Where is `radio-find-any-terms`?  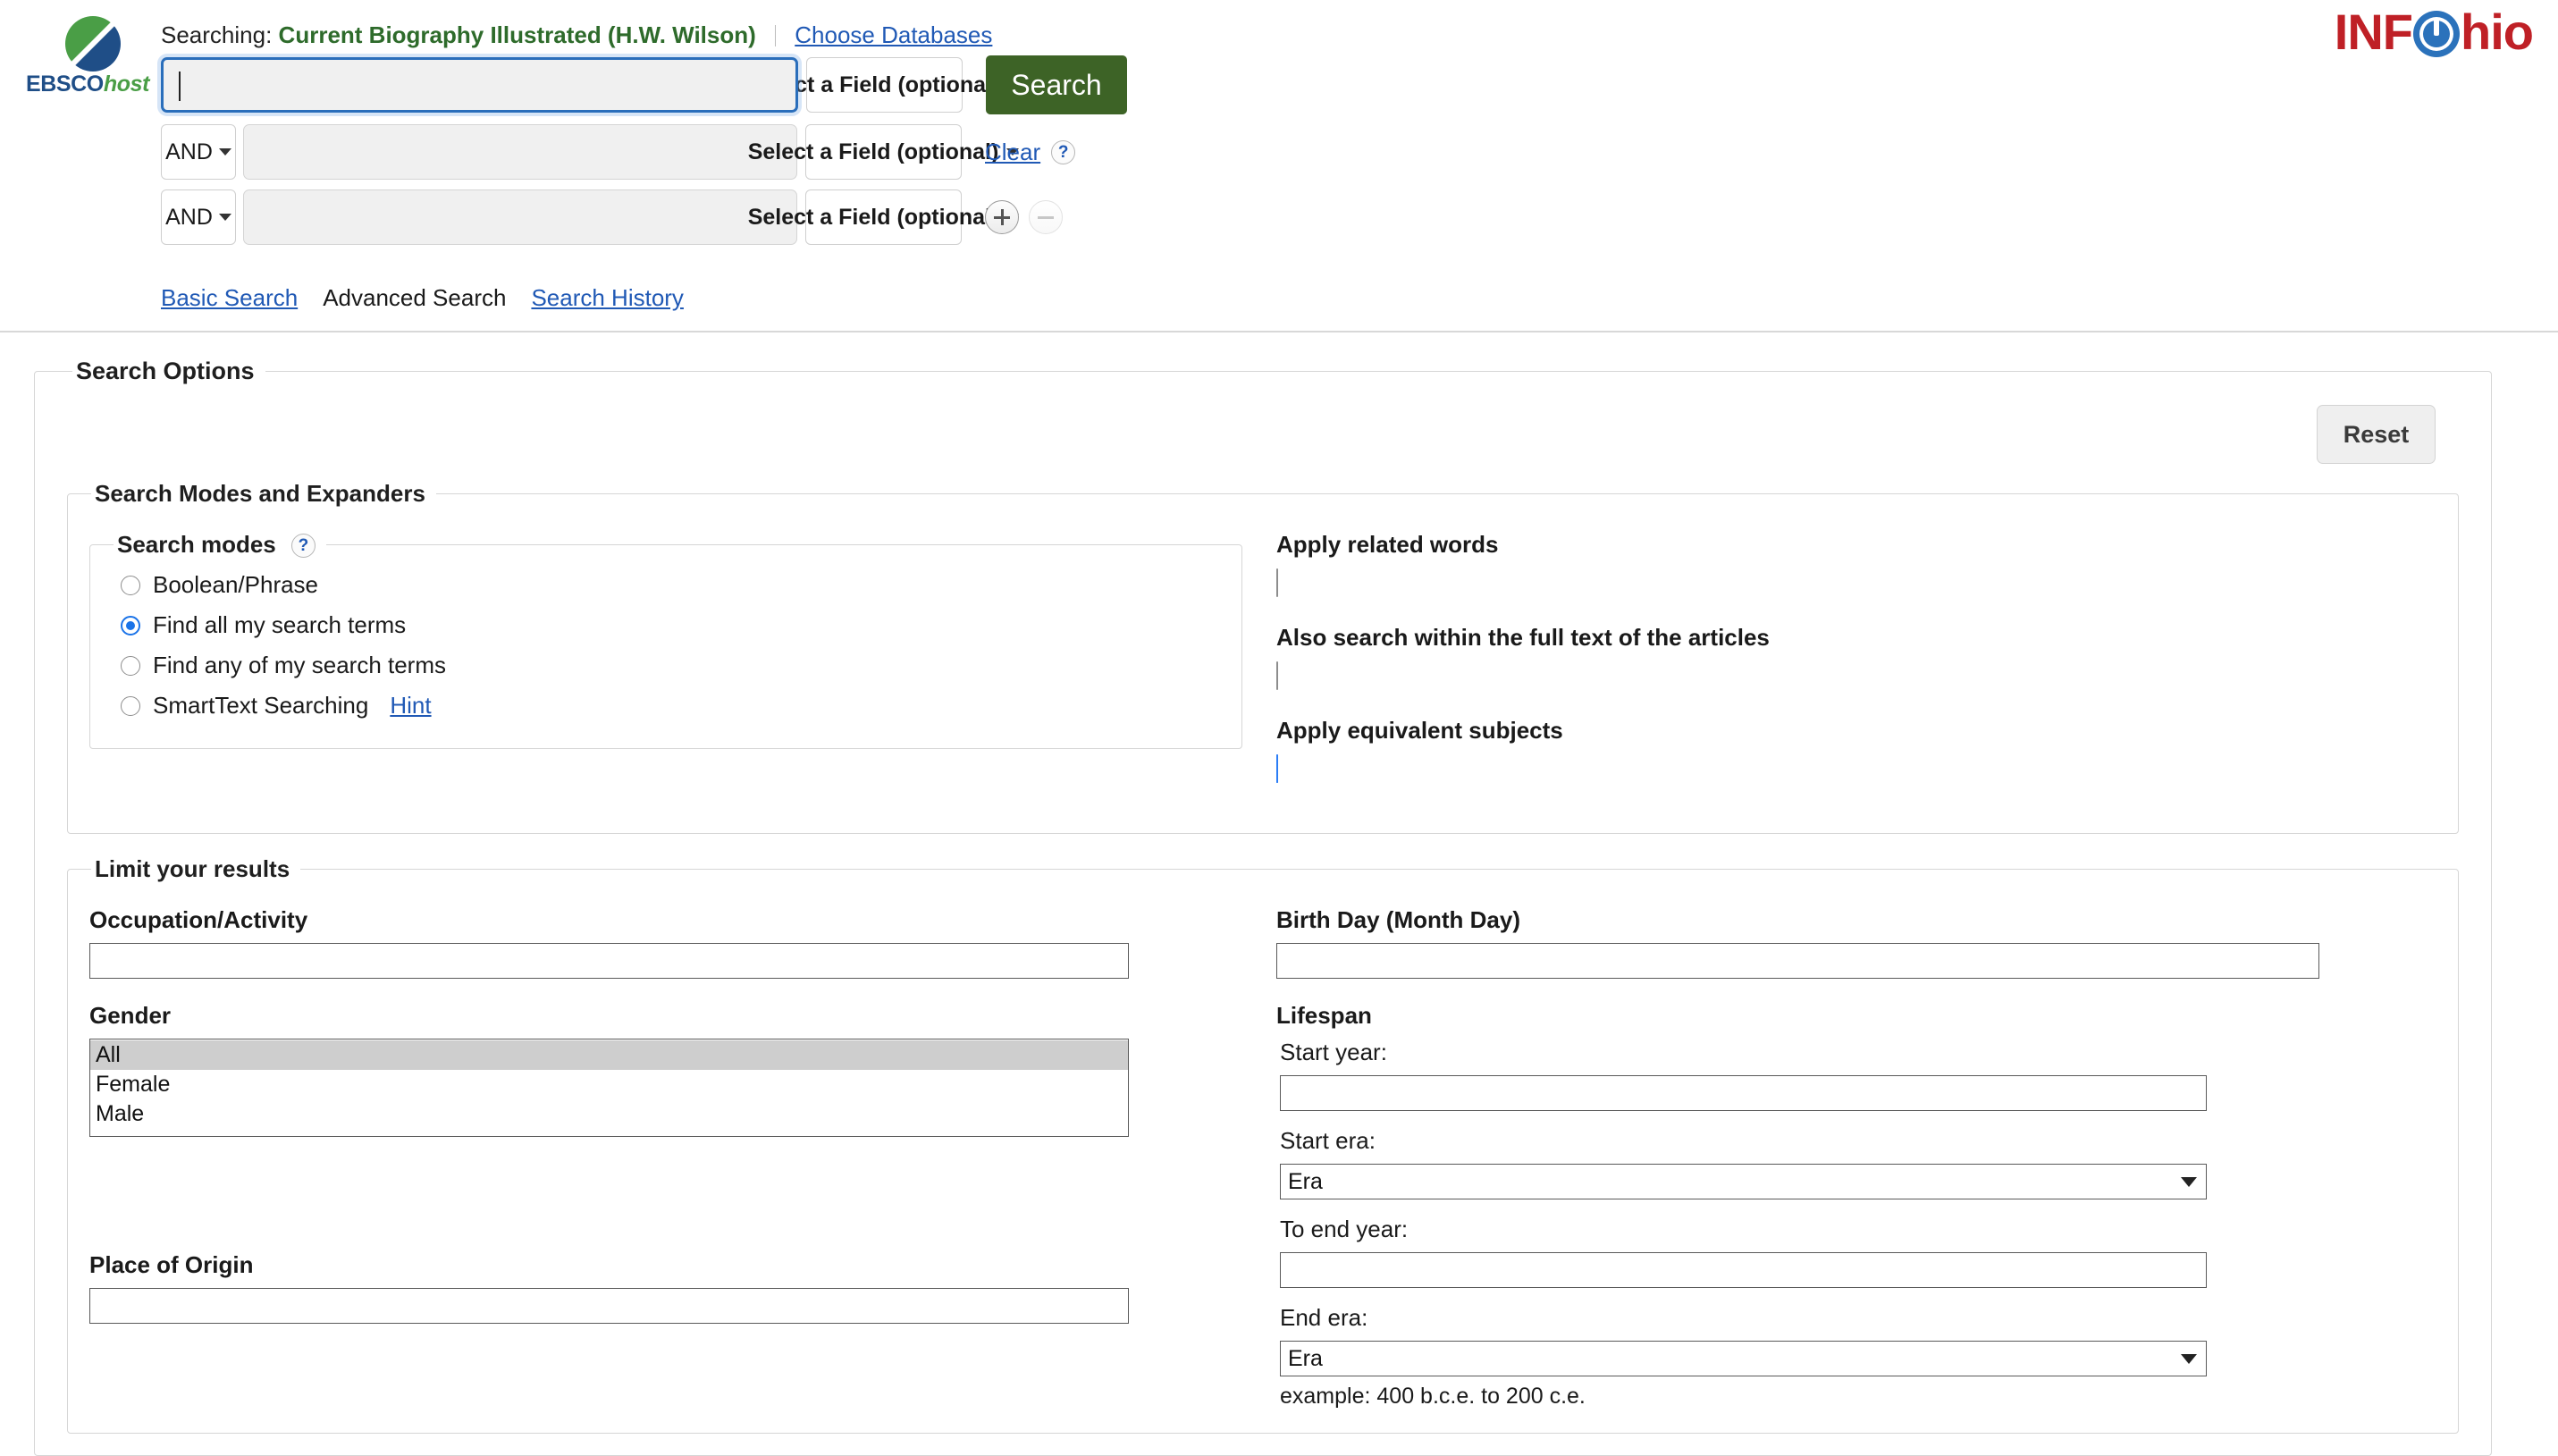
radio-find-any-terms is located at coordinates (130, 666).